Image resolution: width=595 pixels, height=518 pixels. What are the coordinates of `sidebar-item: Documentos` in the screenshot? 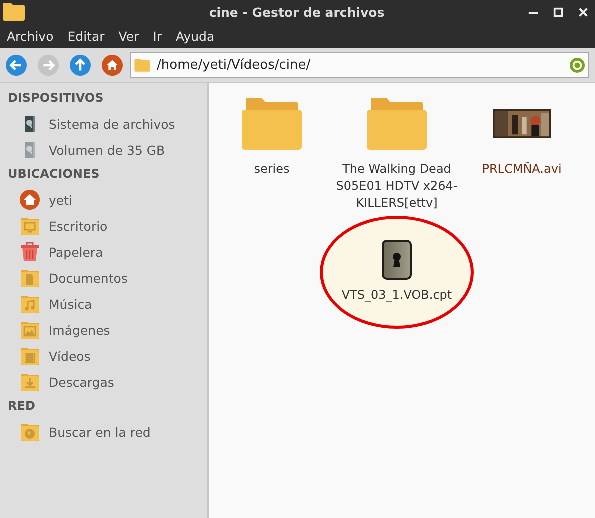 It's located at (103, 278).